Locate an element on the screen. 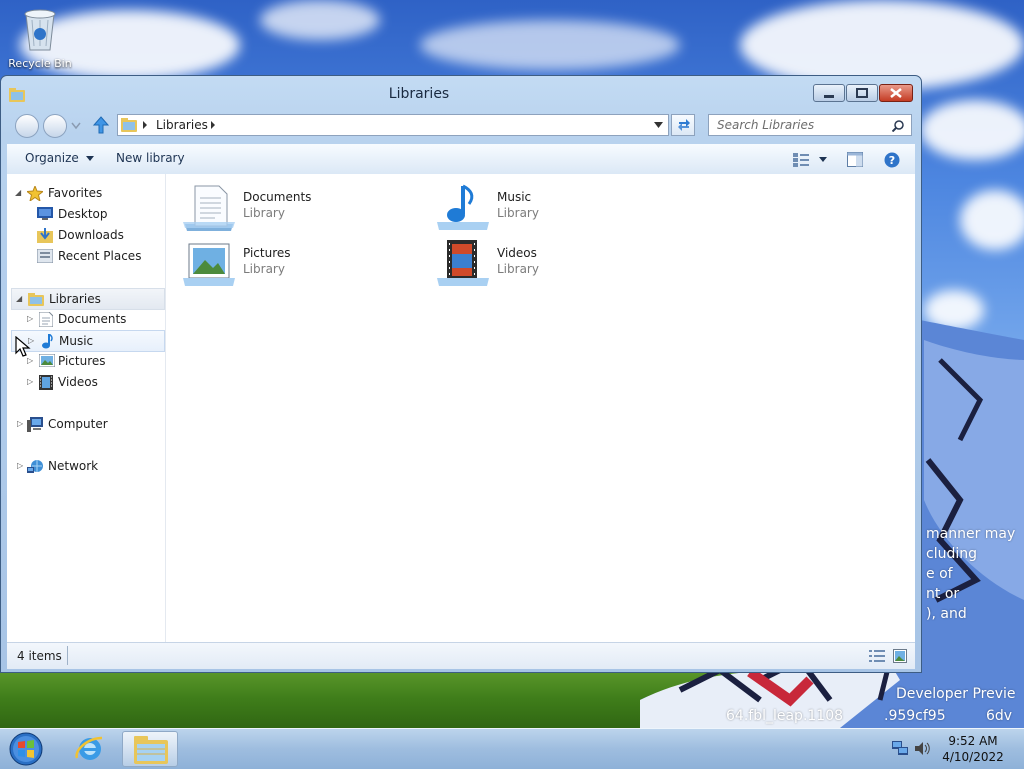 Image resolution: width=1024 pixels, height=770 pixels. navigation-row: Libraries is located at coordinates (461, 127).